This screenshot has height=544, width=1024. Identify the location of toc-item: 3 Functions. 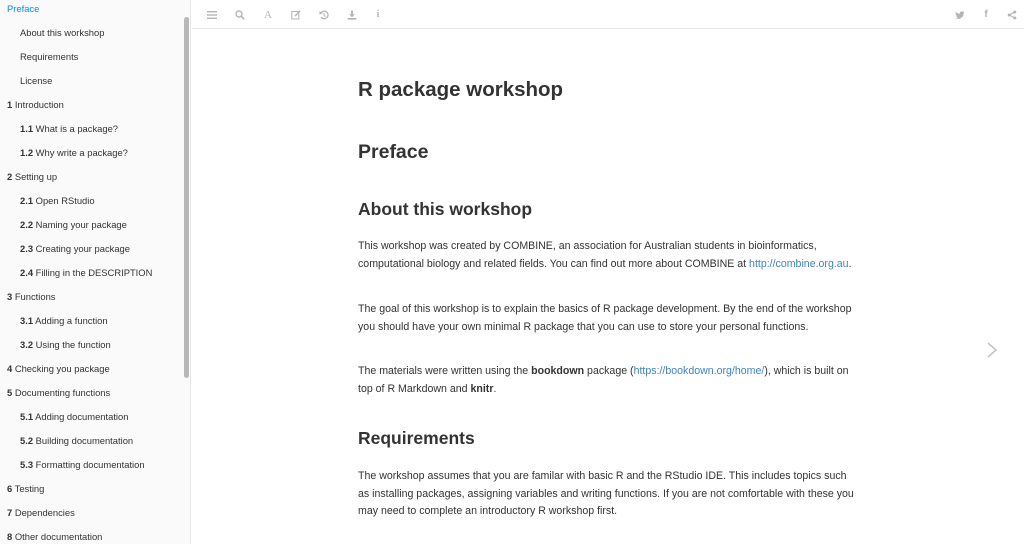
(31, 297).